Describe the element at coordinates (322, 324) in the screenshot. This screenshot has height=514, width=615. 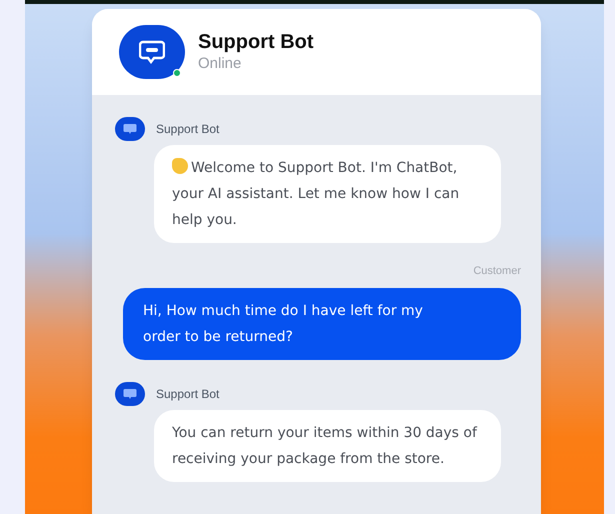
I see `customer-message-bubble: Hi, How much time do I have left for my order to be returned?` at that location.